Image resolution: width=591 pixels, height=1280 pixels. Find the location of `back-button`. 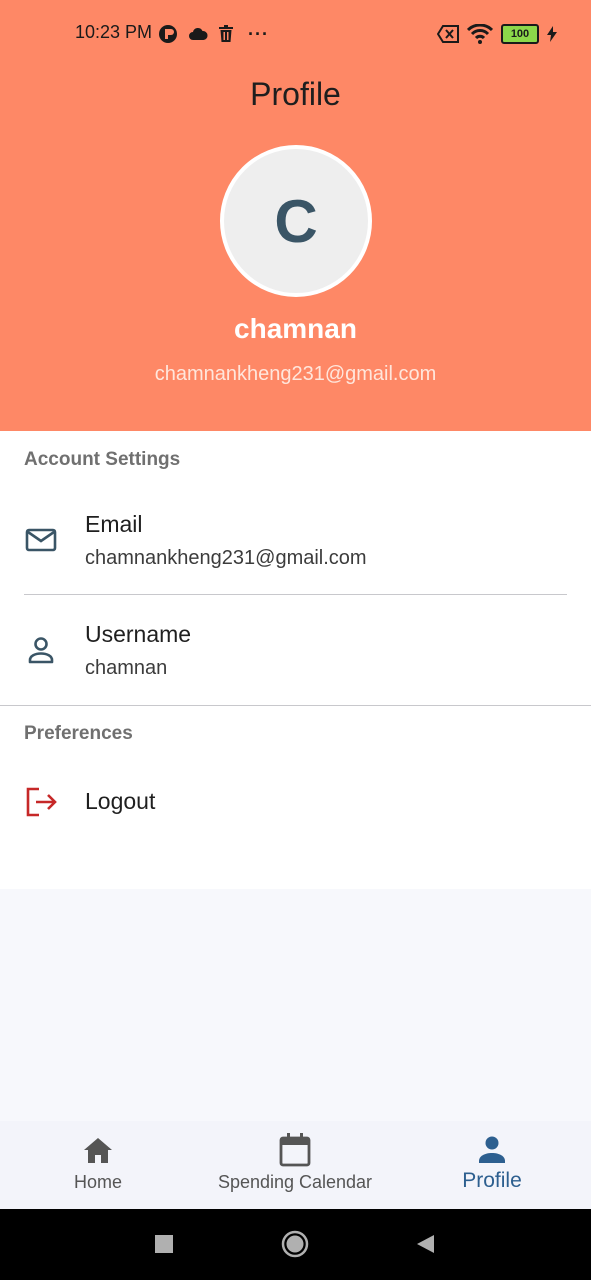

back-button is located at coordinates (425, 1244).